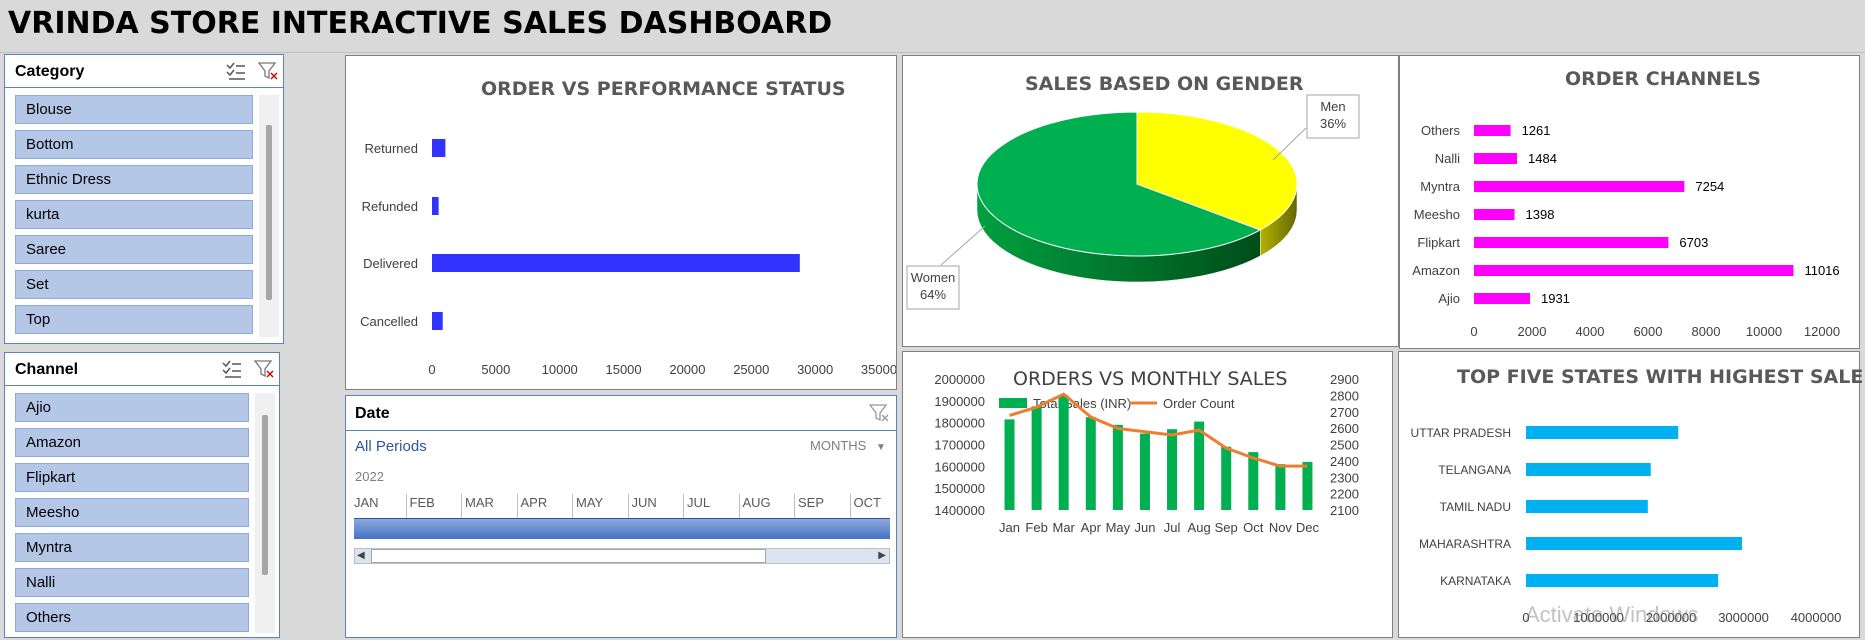 This screenshot has width=1865, height=640. Describe the element at coordinates (1436, 270) in the screenshot. I see `category-label: Amazon` at that location.